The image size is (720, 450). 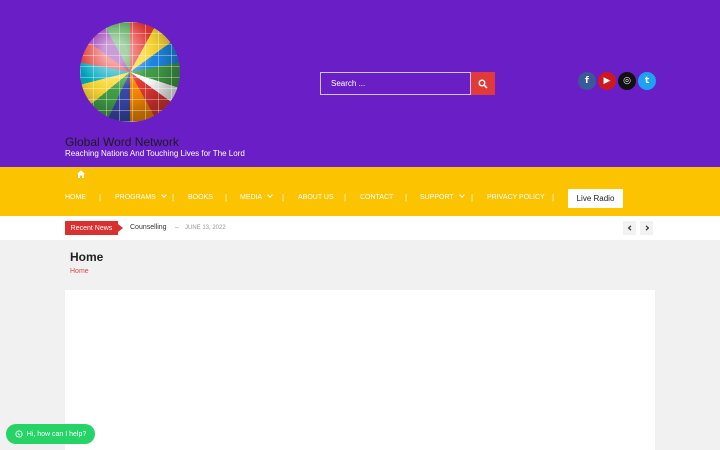 I want to click on ticker-prev-button, so click(x=629, y=228).